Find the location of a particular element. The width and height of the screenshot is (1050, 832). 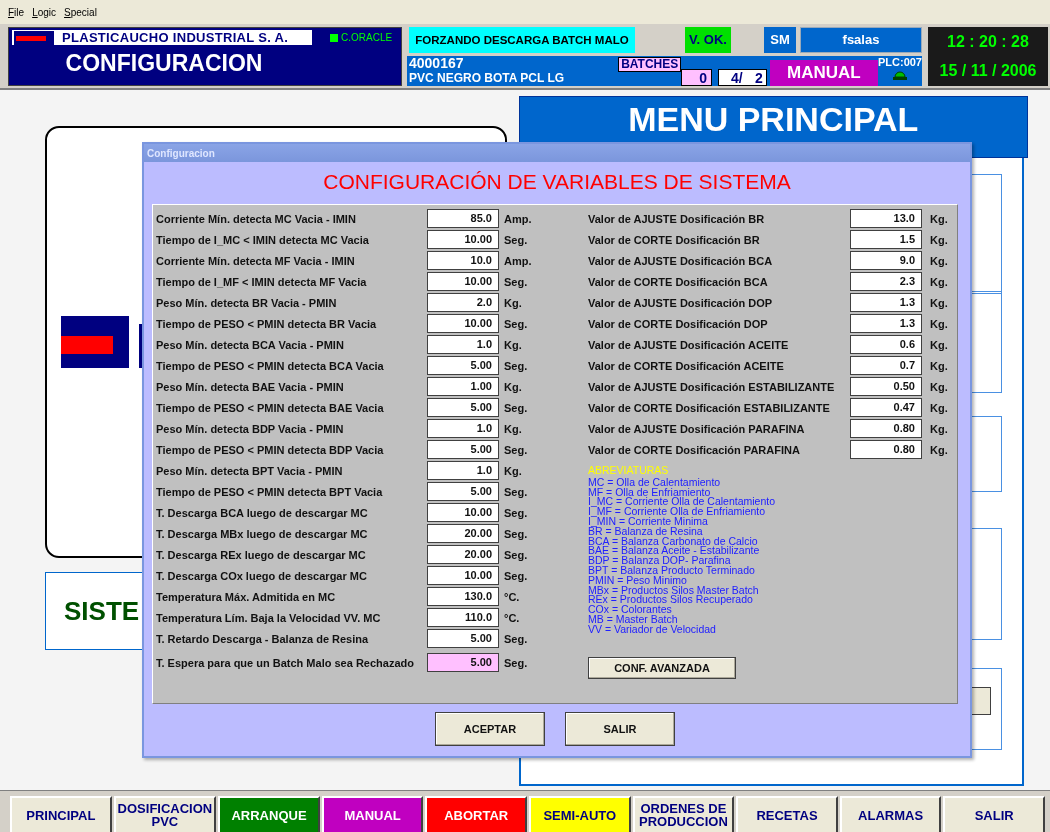

value-field: 1.00 is located at coordinates (463, 386).